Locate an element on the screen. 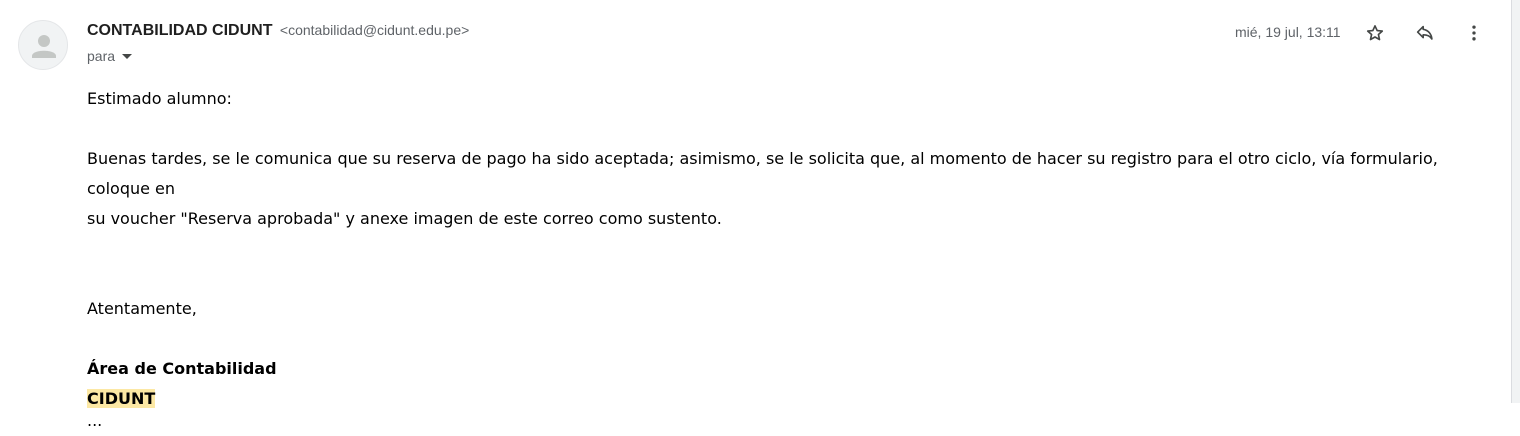 This screenshot has width=1520, height=436. more-vert-icon is located at coordinates (1474, 33).